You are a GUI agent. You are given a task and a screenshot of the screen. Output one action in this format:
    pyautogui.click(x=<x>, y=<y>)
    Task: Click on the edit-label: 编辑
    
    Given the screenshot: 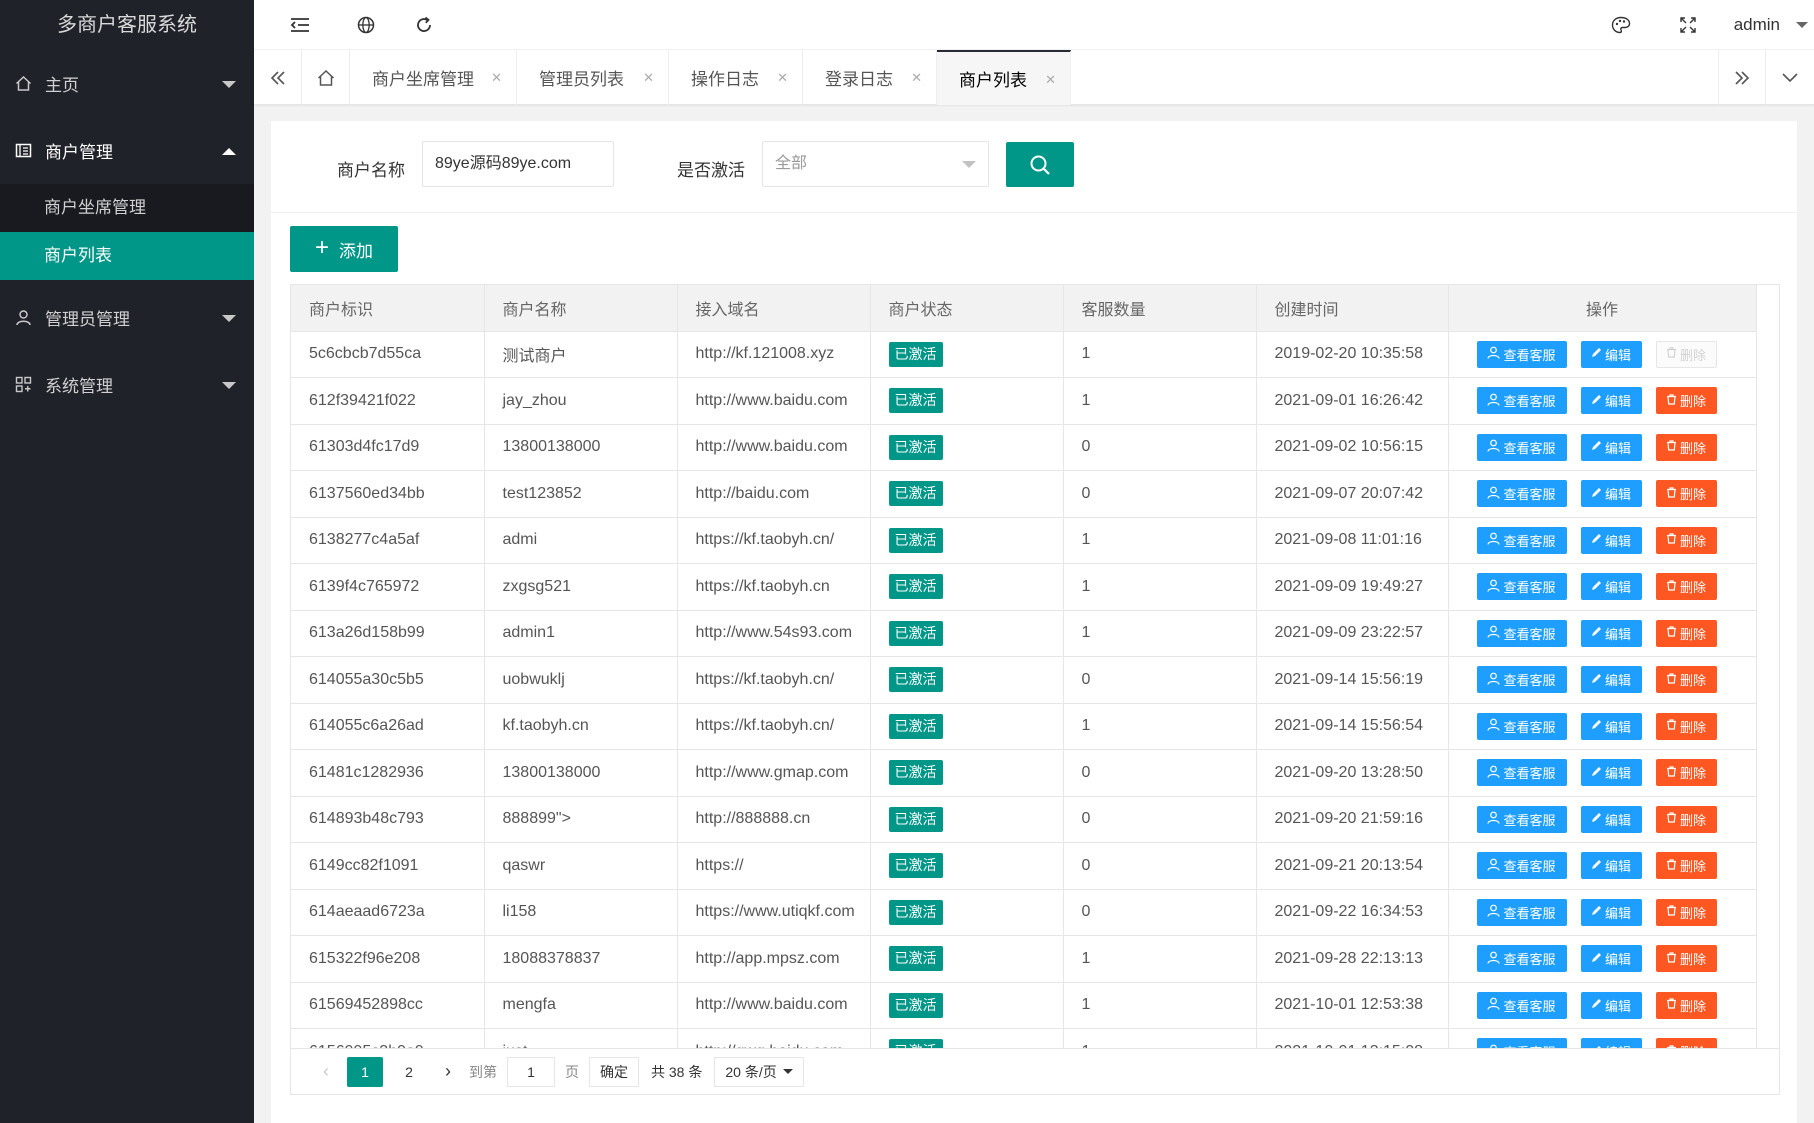 What is the action you would take?
    pyautogui.click(x=1617, y=820)
    